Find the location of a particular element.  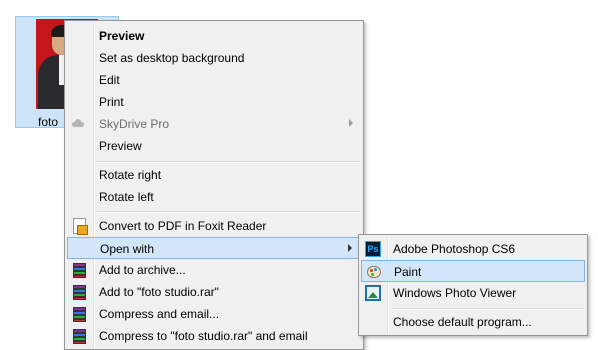

photo-viewer-icon is located at coordinates (373, 293).